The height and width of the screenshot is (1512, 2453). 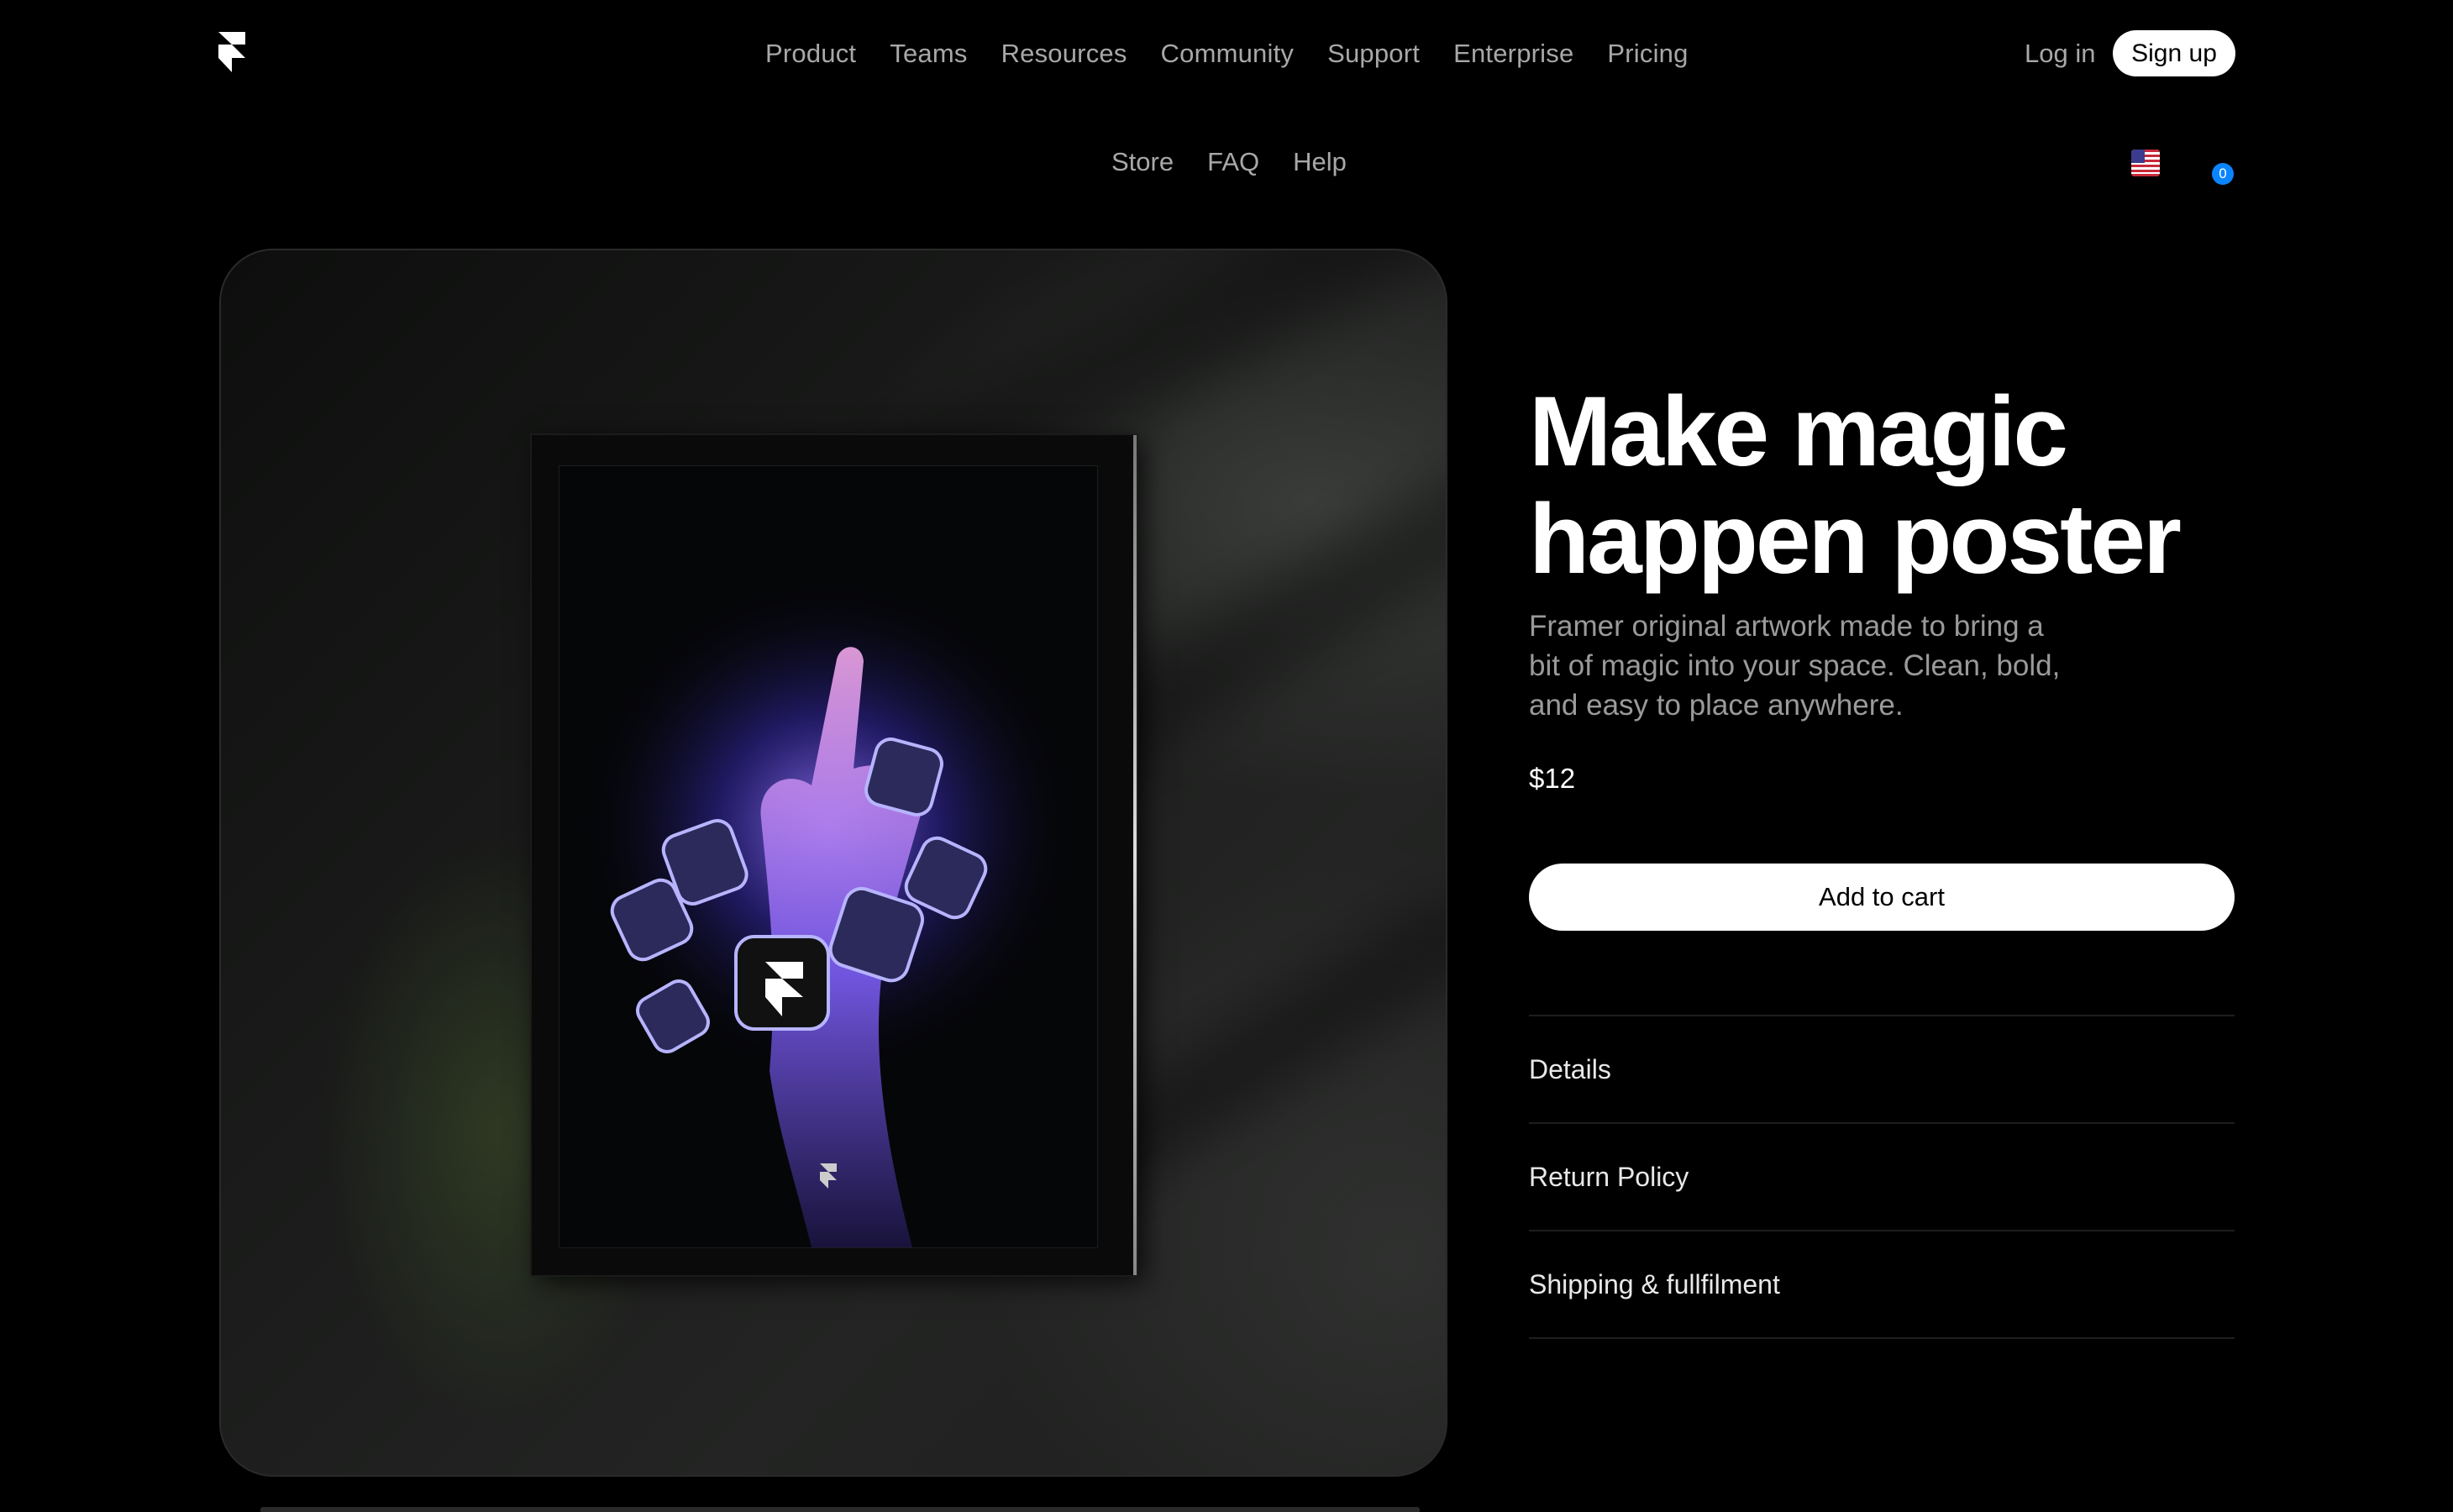 I want to click on subnav-help: Help, so click(x=1320, y=162).